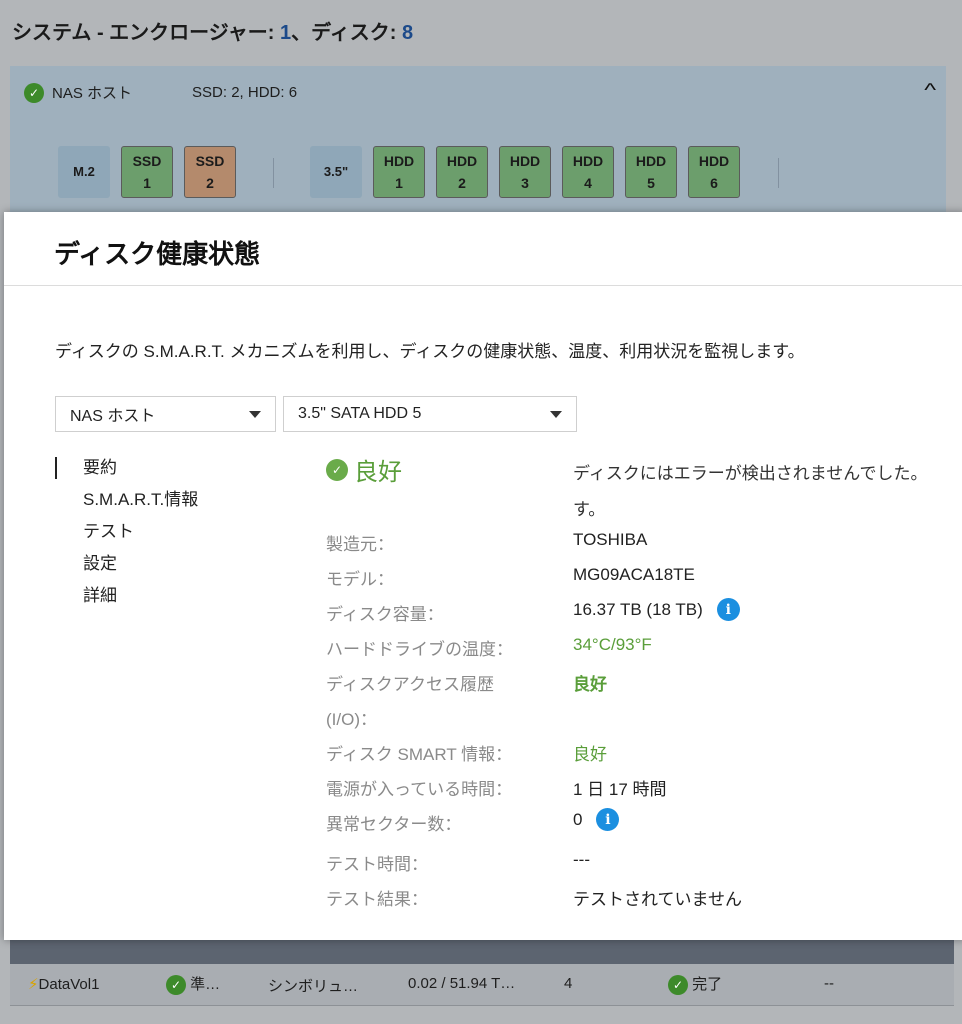 The width and height of the screenshot is (962, 1024). I want to click on chevron-up-icon: ^, so click(930, 90).